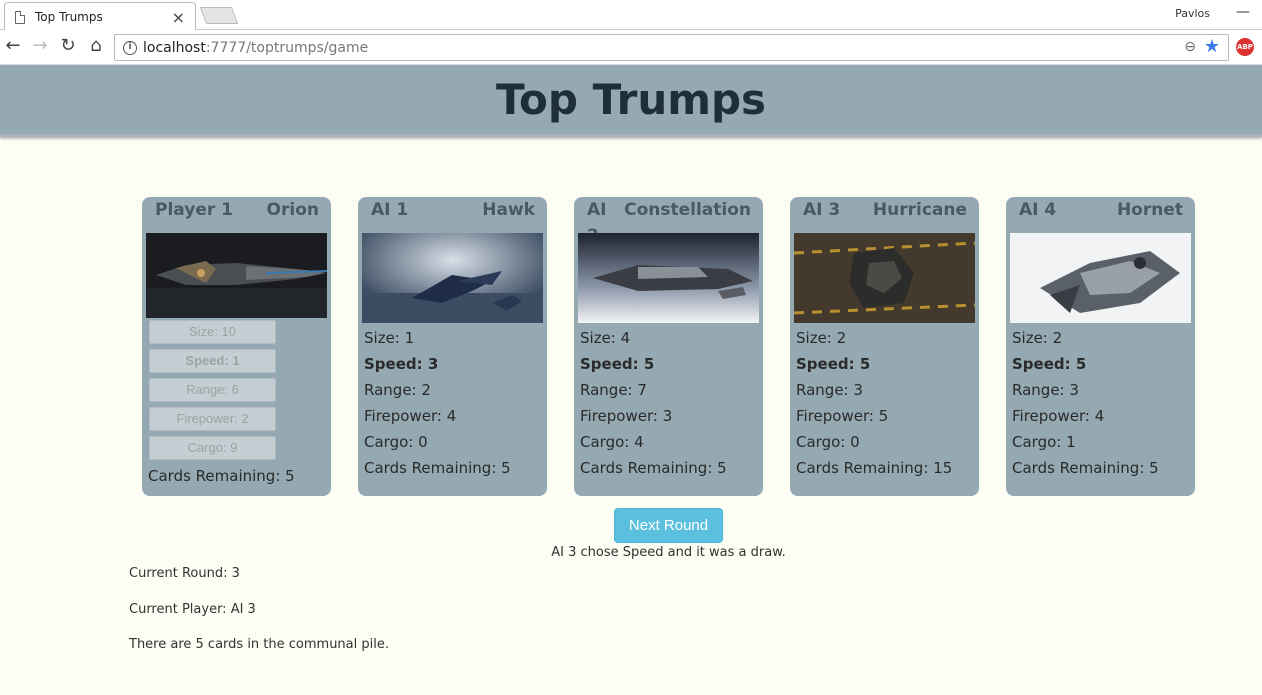  I want to click on tab-title: Top Trumps, so click(69, 17).